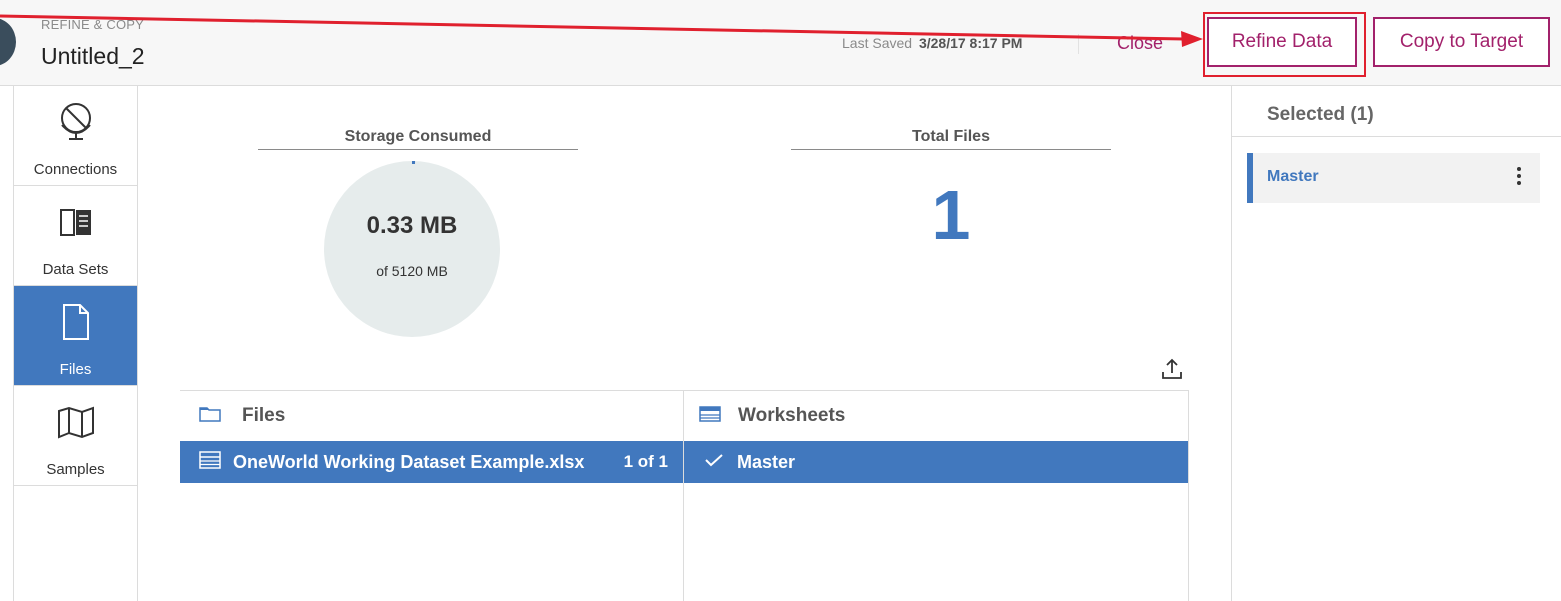 The height and width of the screenshot is (601, 1561). I want to click on worksheets-panel: Worksheets Master, so click(936, 496).